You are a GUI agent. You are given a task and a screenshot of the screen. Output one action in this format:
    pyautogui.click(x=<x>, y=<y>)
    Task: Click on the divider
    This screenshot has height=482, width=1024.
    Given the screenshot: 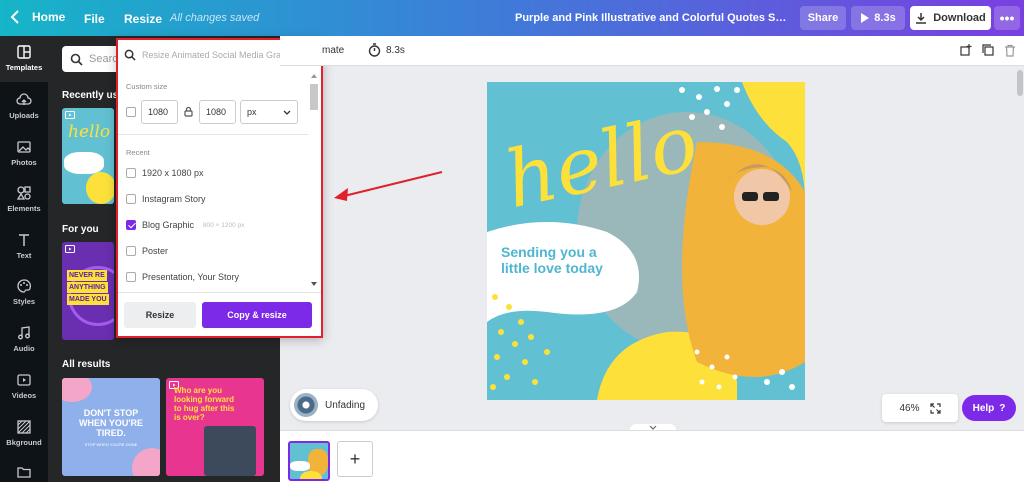 What is the action you would take?
    pyautogui.click(x=219, y=292)
    